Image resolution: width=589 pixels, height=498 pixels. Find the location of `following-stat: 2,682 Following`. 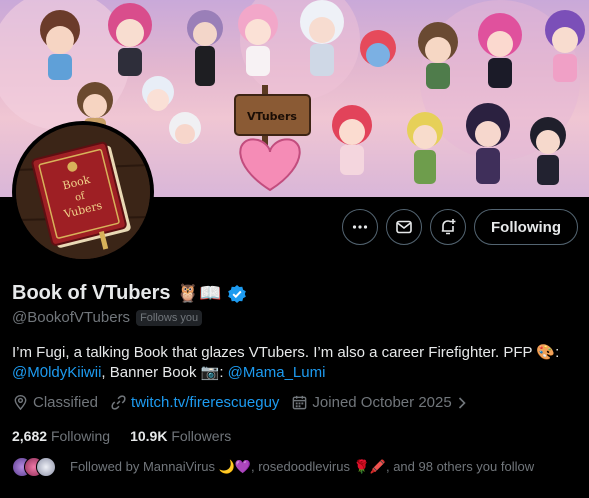

following-stat: 2,682 Following is located at coordinates (61, 436).